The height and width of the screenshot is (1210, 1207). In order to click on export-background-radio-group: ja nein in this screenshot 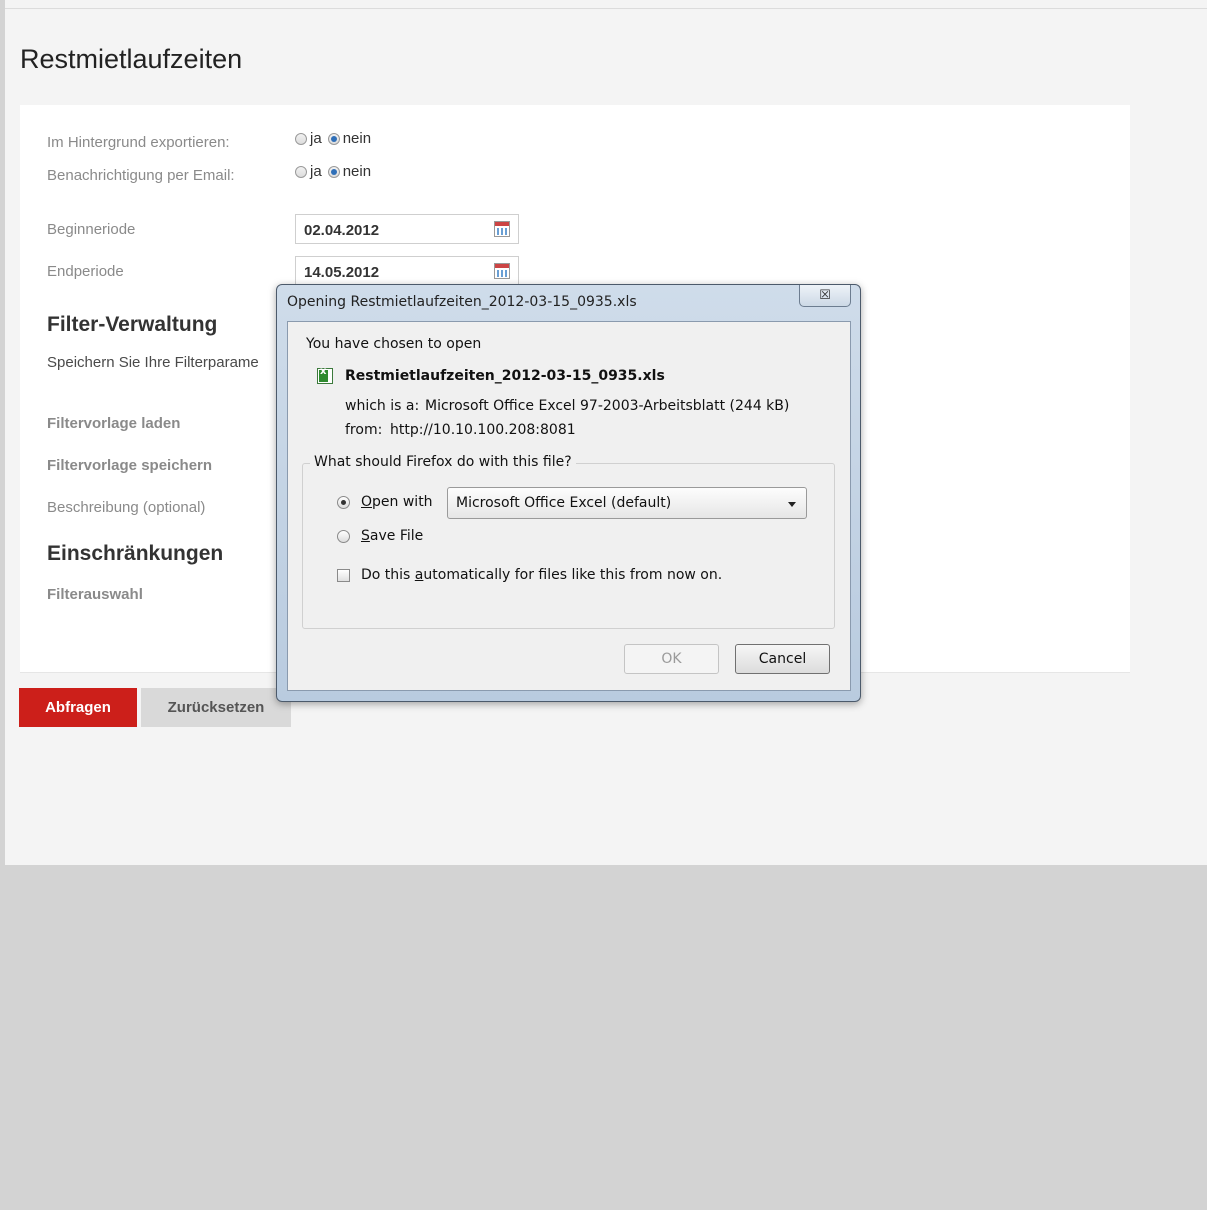, I will do `click(336, 138)`.